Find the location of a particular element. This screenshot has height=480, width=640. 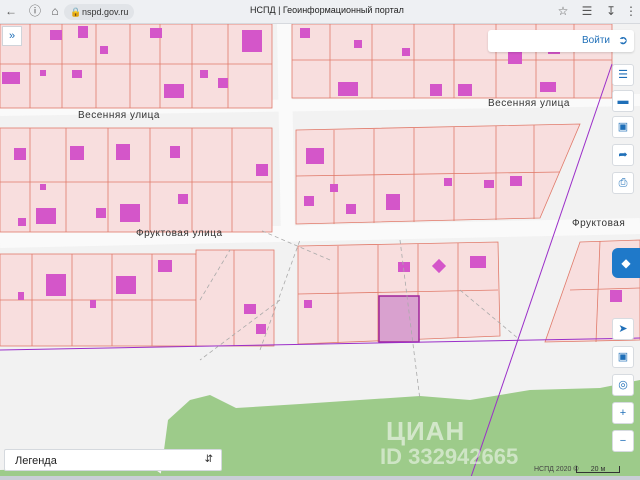

expand-icon: » is located at coordinates (12, 36).